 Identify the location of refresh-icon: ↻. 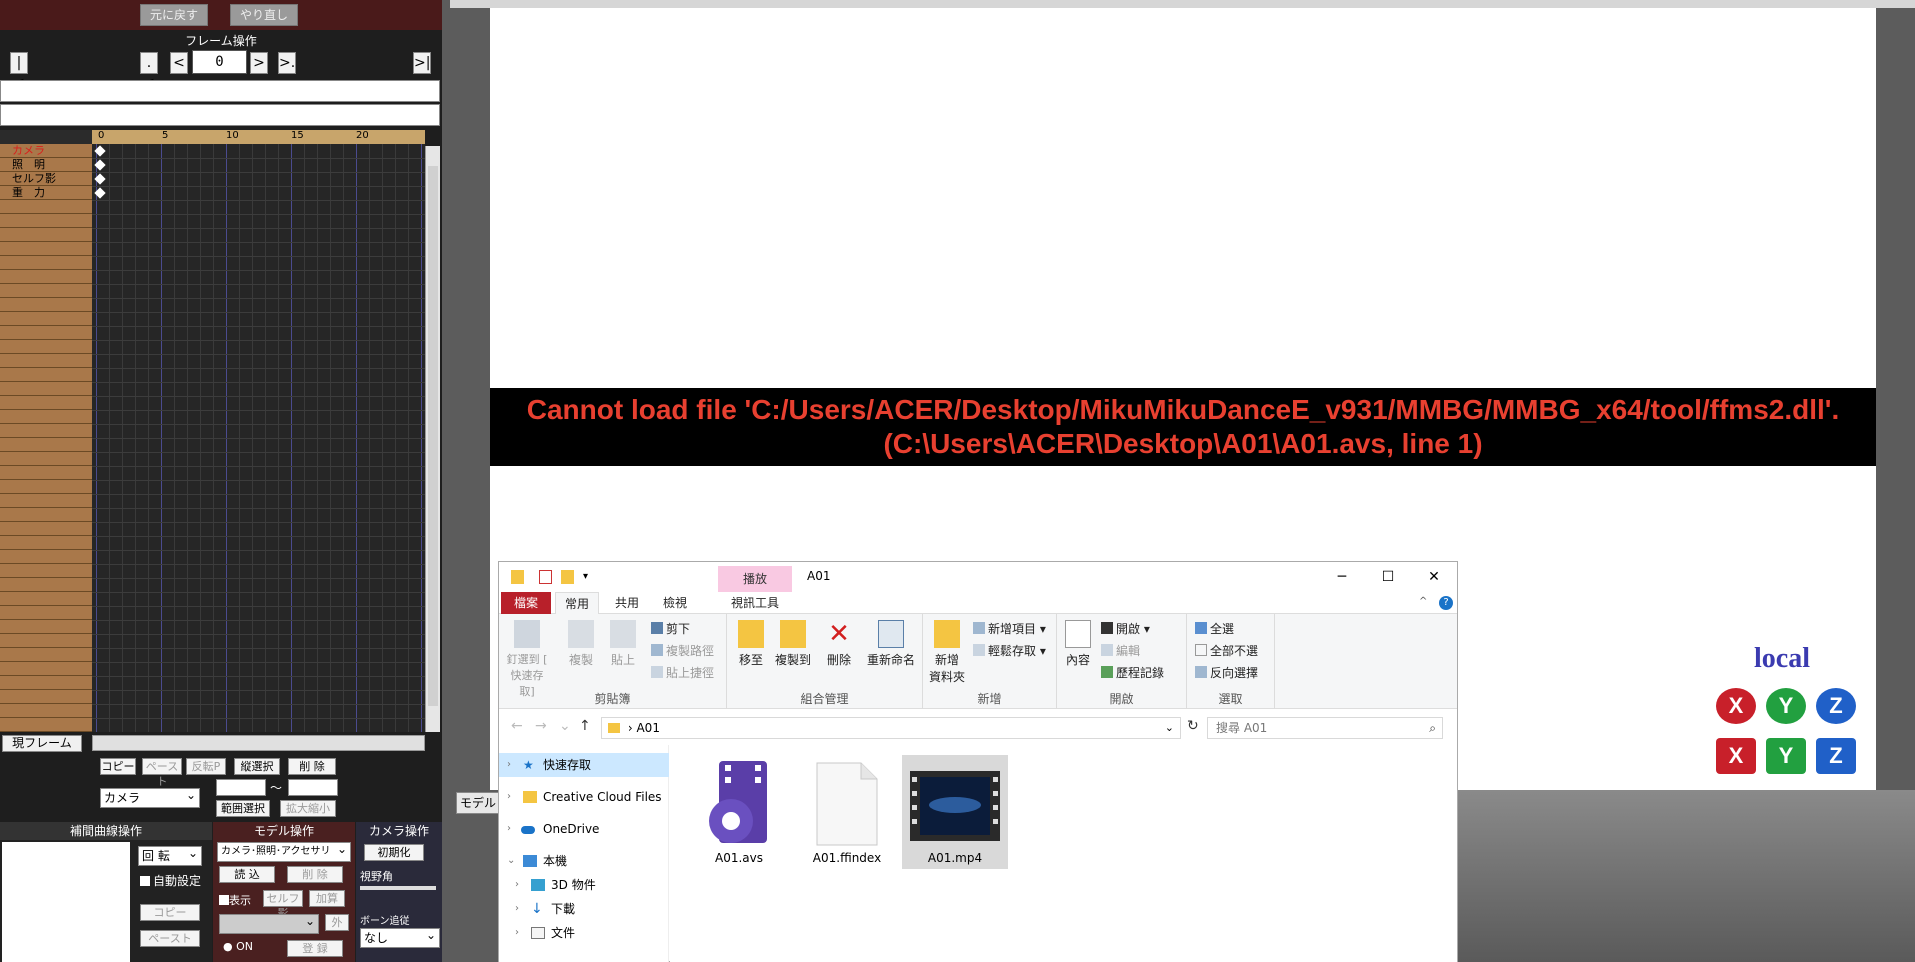
(1193, 726).